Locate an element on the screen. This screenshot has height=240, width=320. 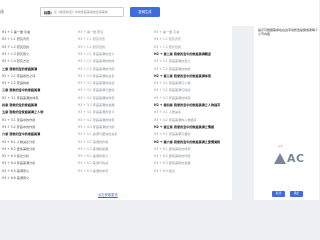
outline-item: H2 + 1.1 研究背景 is located at coordinates (15, 38).